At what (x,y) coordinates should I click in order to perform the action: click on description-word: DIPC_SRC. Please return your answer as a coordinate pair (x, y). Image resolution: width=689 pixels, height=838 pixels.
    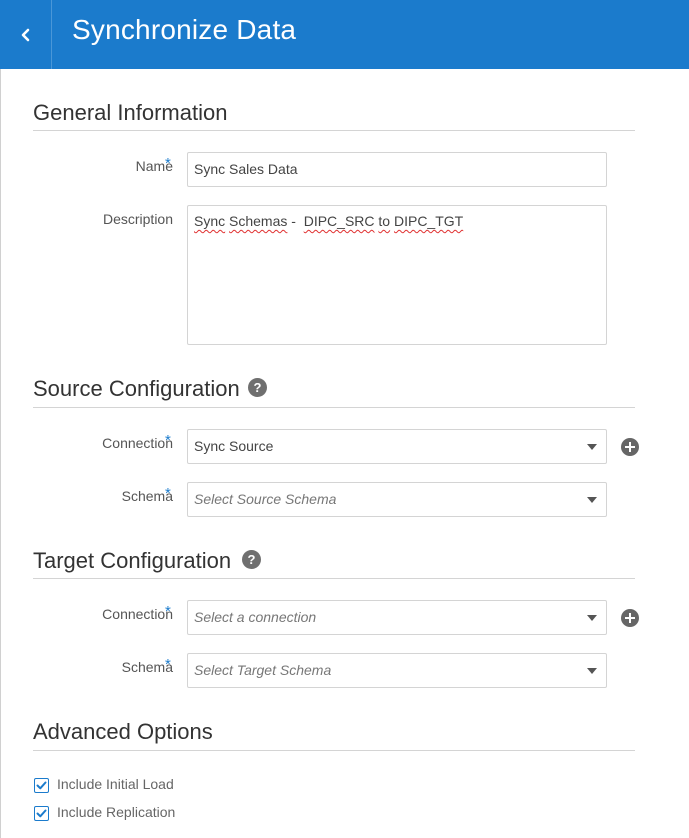
    Looking at the image, I should click on (339, 221).